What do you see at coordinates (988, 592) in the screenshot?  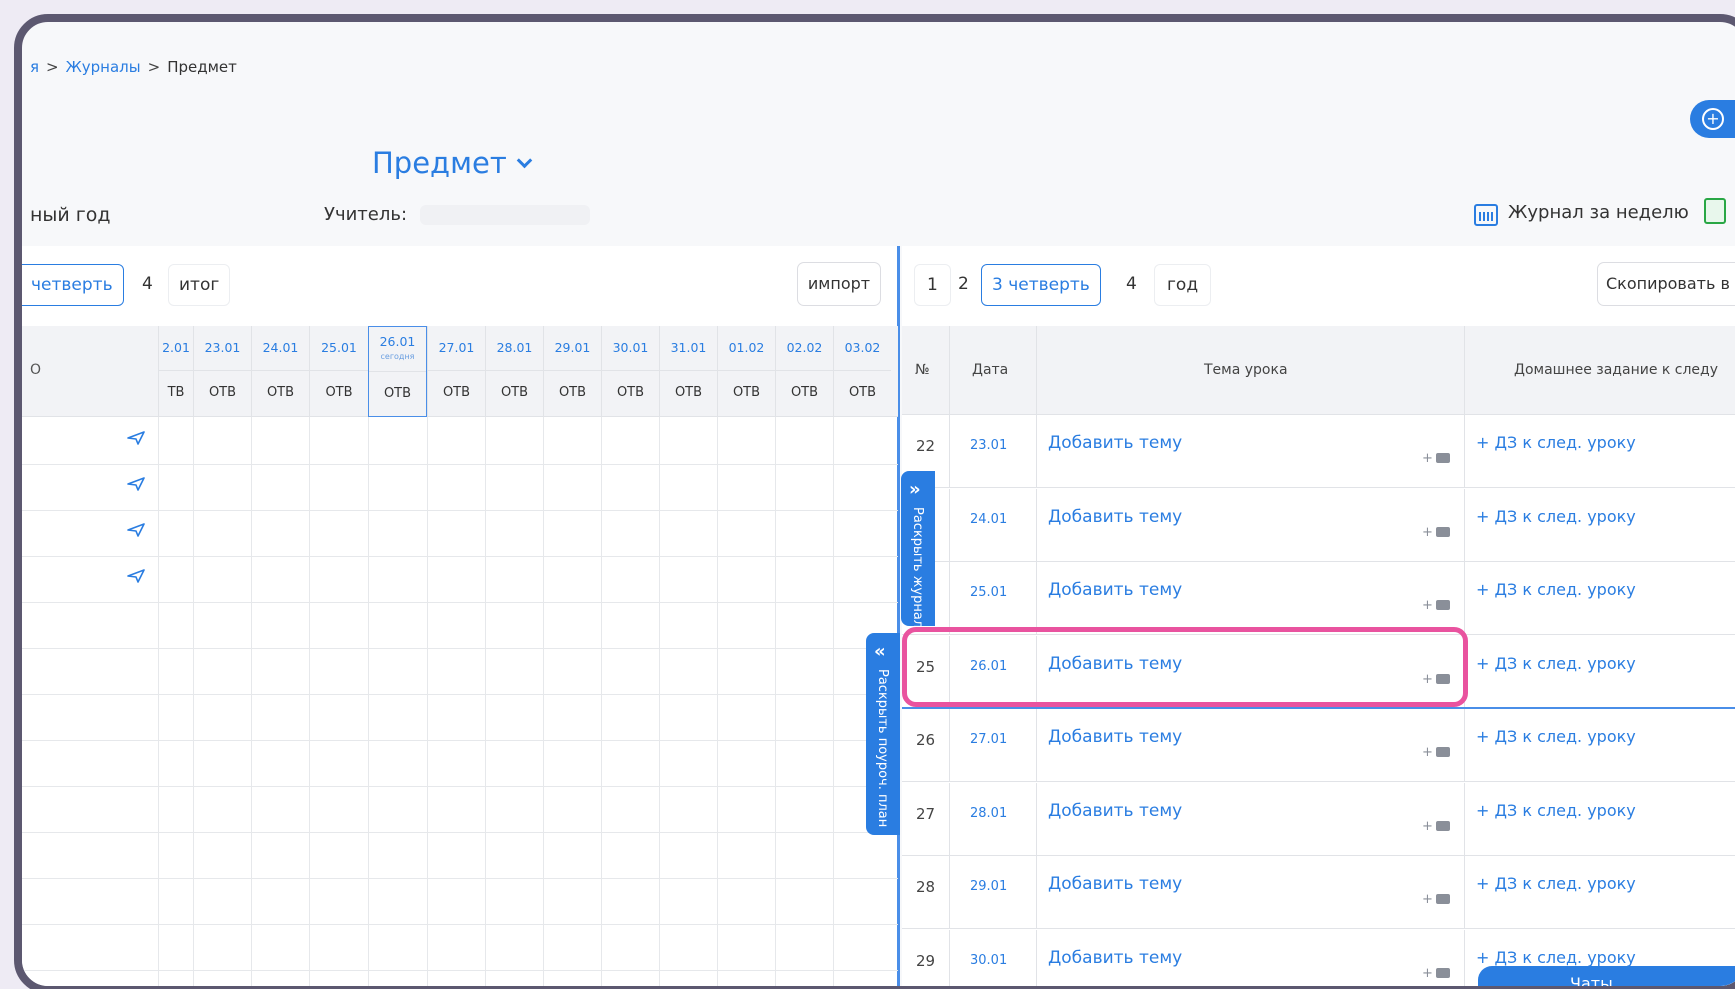 I see `lesson-date: 25.01` at bounding box center [988, 592].